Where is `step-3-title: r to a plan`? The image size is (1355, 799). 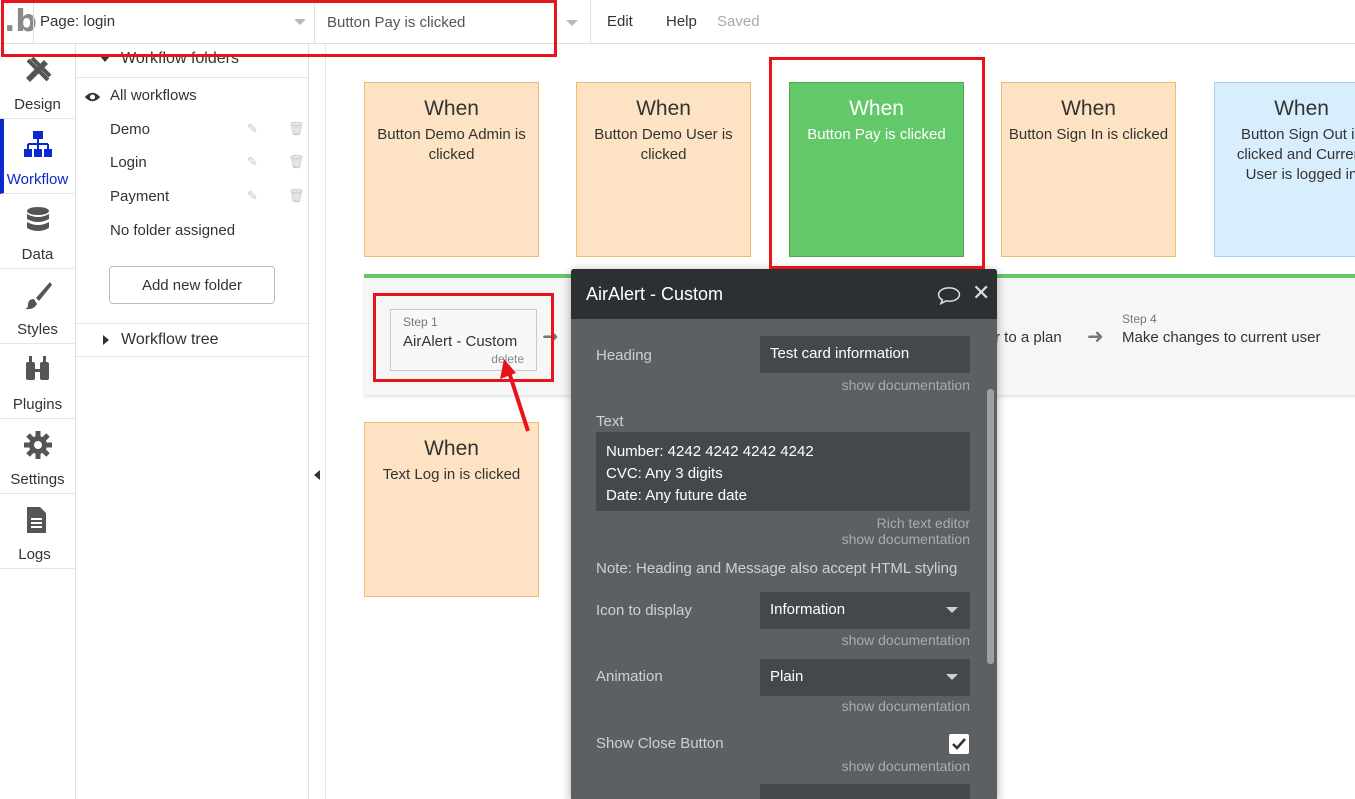
step-3-title: r to a plan is located at coordinates (1028, 337).